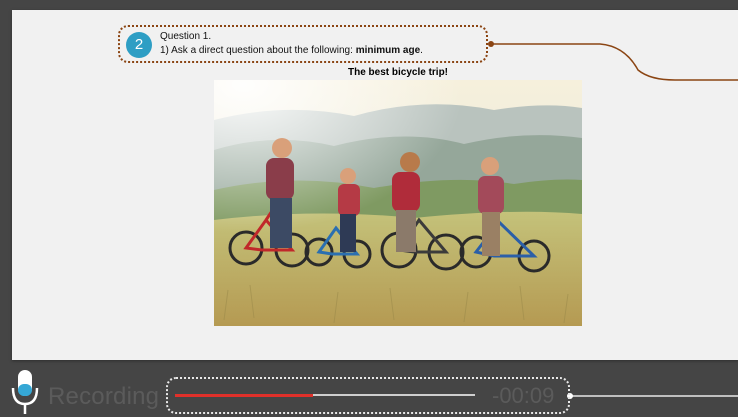  Describe the element at coordinates (325, 395) in the screenshot. I see `recording-progress-track` at that location.